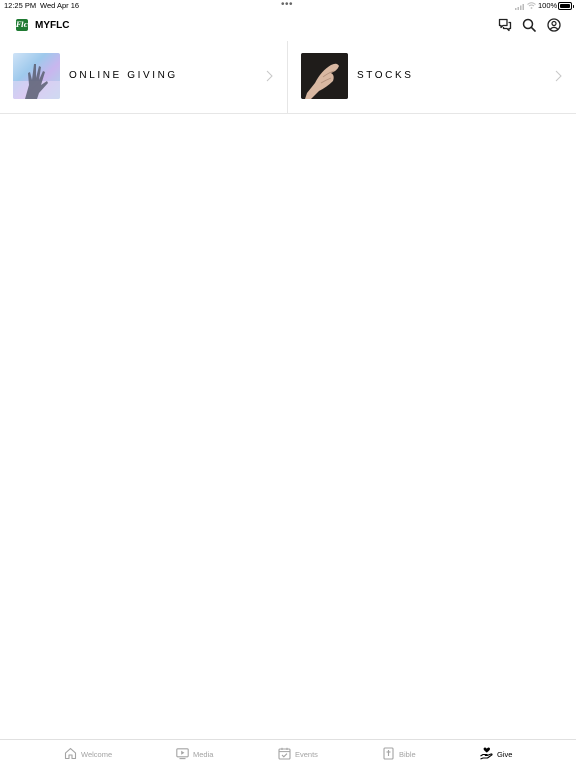 The width and height of the screenshot is (576, 769). What do you see at coordinates (52, 25) in the screenshot?
I see `app-title: MYFLC` at bounding box center [52, 25].